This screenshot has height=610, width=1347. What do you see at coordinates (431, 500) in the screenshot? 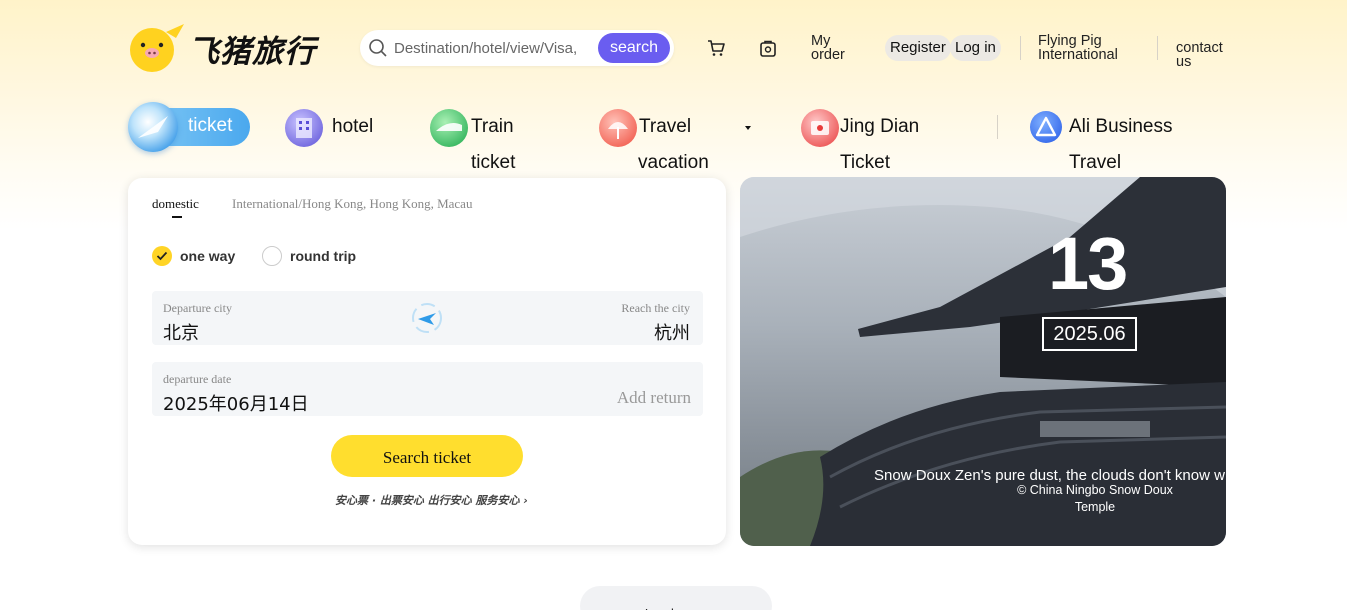
I see `assurance-link: 安心票 · 出票安心 出行安心 服务安心 ›` at bounding box center [431, 500].